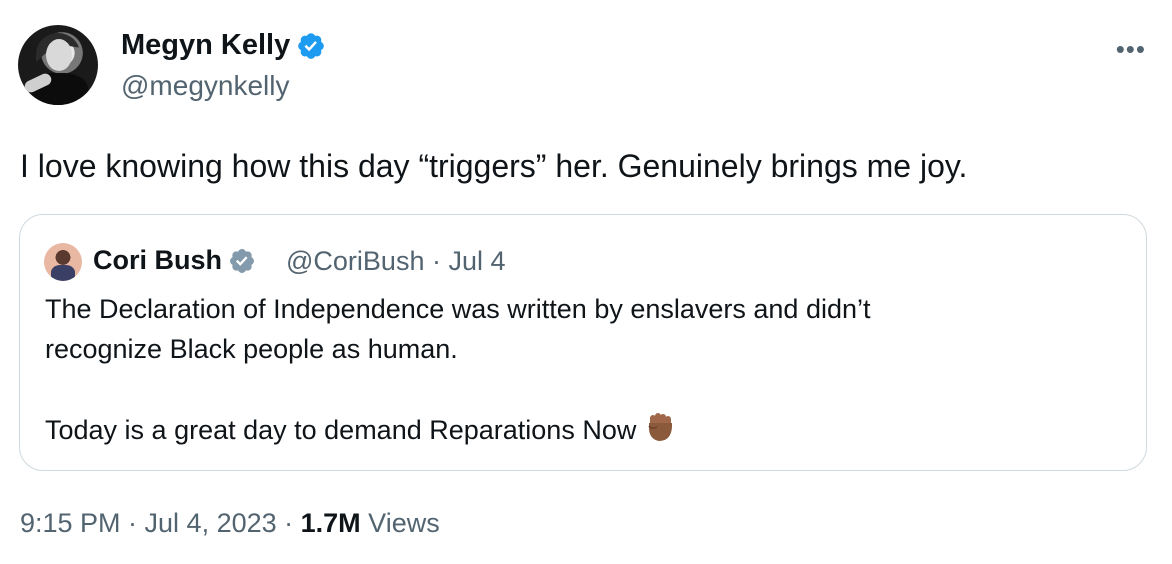 The height and width of the screenshot is (564, 1172). What do you see at coordinates (242, 260) in the screenshot?
I see `gray-verified-badge-icon` at bounding box center [242, 260].